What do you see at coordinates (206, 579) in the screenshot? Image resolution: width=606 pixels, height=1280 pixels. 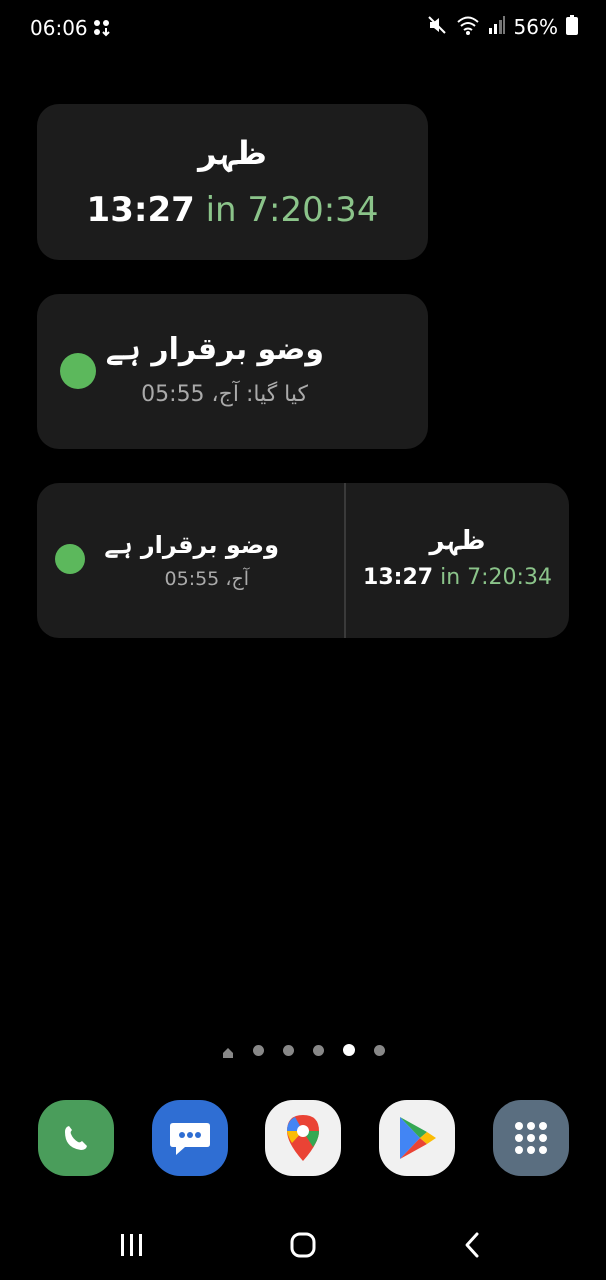 I see `wudu-performed-time: آج، 05:55` at bounding box center [206, 579].